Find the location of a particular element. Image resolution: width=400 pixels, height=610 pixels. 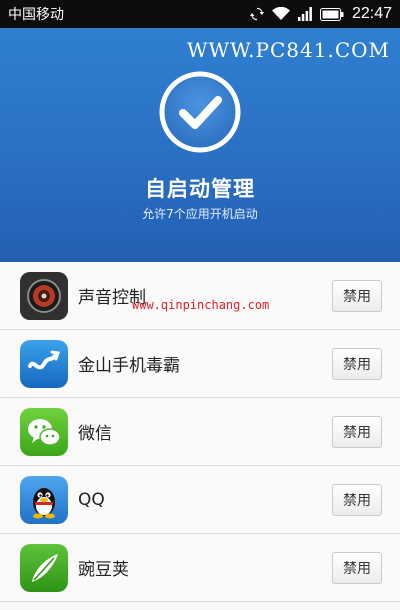

page-title: 自启动管理 is located at coordinates (200, 189).